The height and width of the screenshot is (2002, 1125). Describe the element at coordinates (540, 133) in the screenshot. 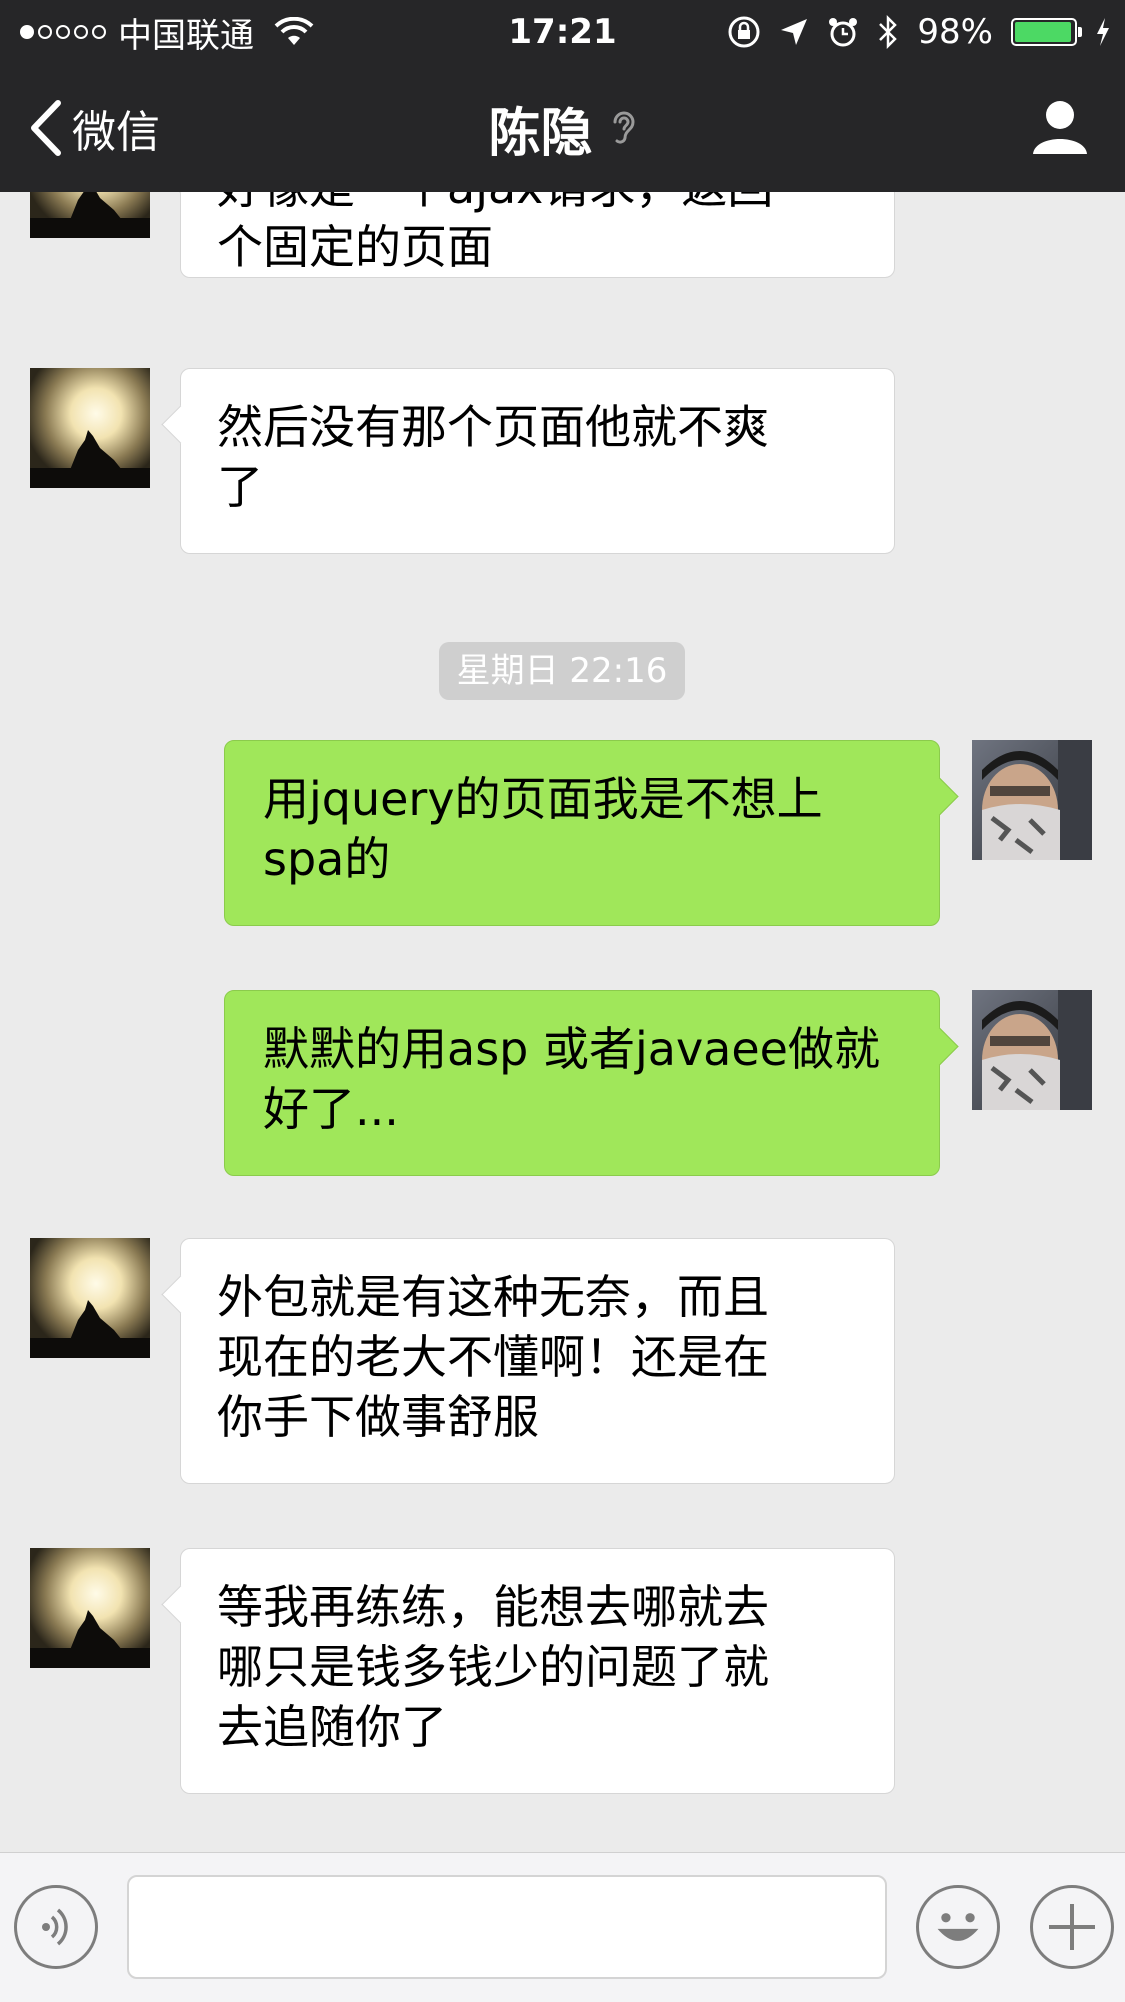

I see `chat-title: 陈隐` at that location.